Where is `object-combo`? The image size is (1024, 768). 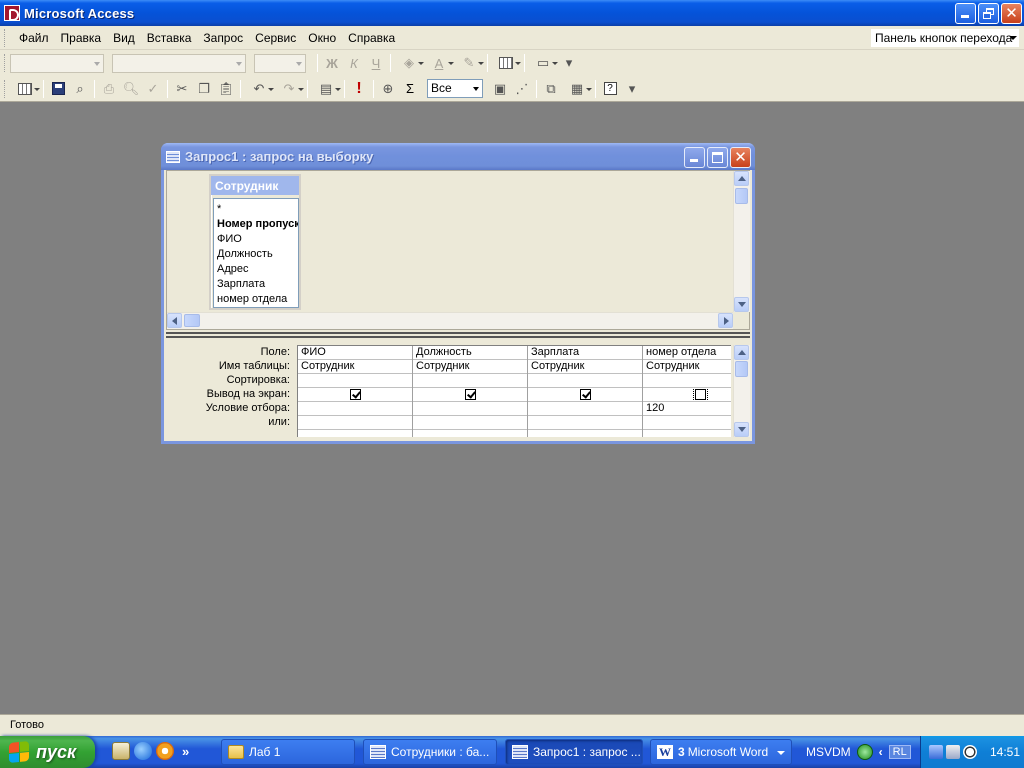
object-combo is located at coordinates (57, 63).